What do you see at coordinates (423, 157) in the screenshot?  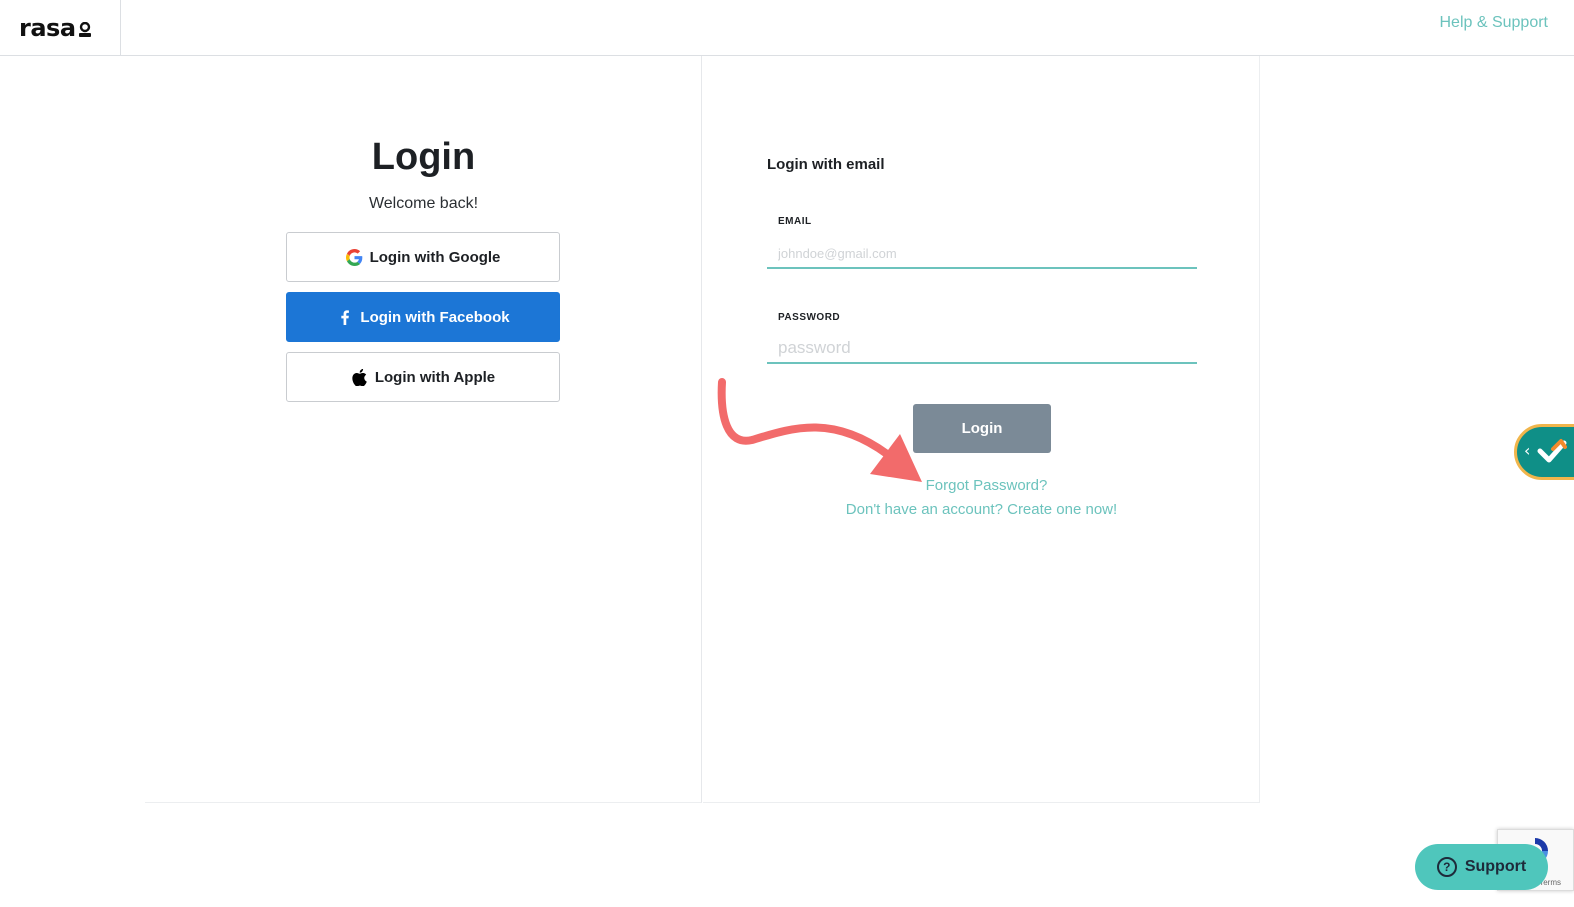 I see `page-title: Login` at bounding box center [423, 157].